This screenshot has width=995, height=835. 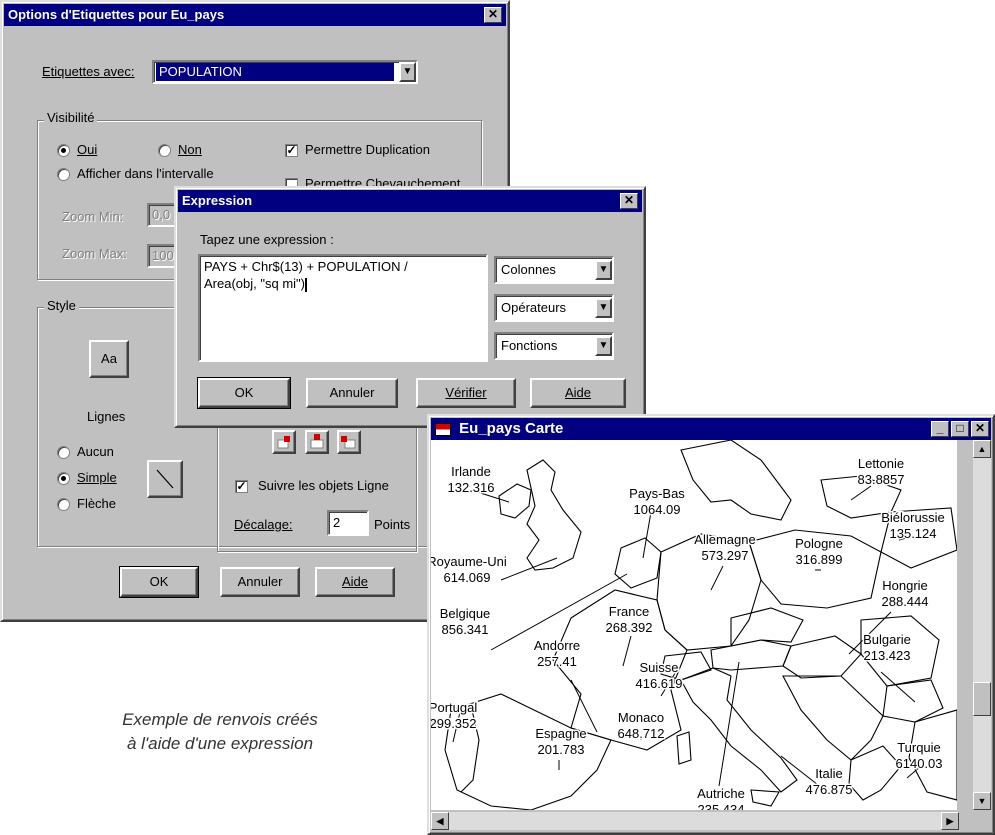 I want to click on anchor-center-icon, so click(x=317, y=441).